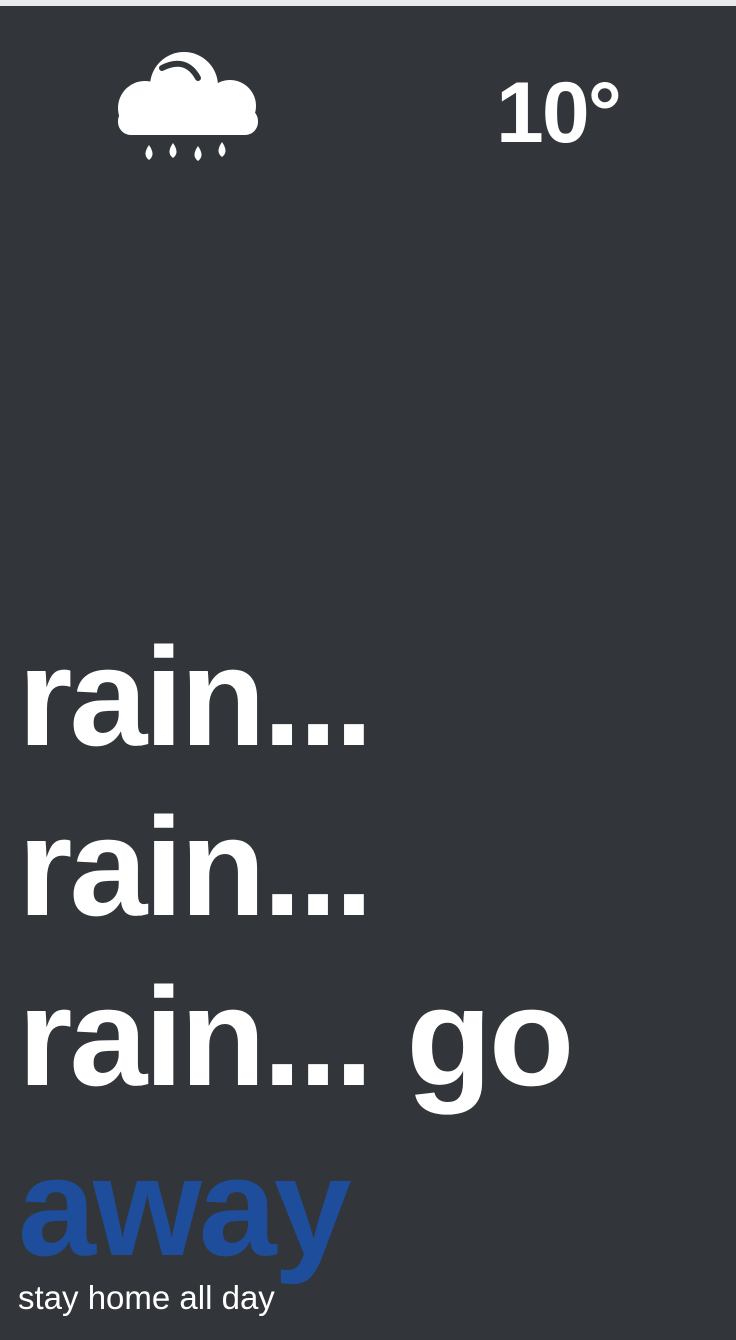  Describe the element at coordinates (186, 106) in the screenshot. I see `cloud-rain-icon` at that location.